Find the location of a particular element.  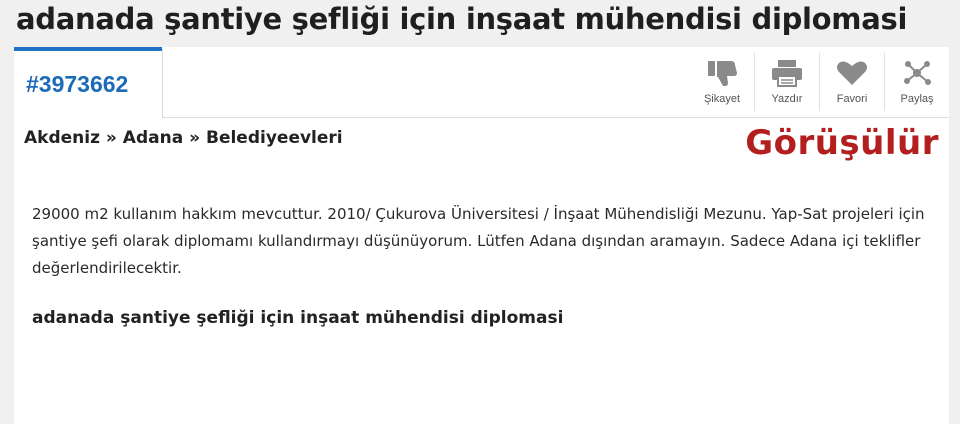

share-icon is located at coordinates (917, 73).